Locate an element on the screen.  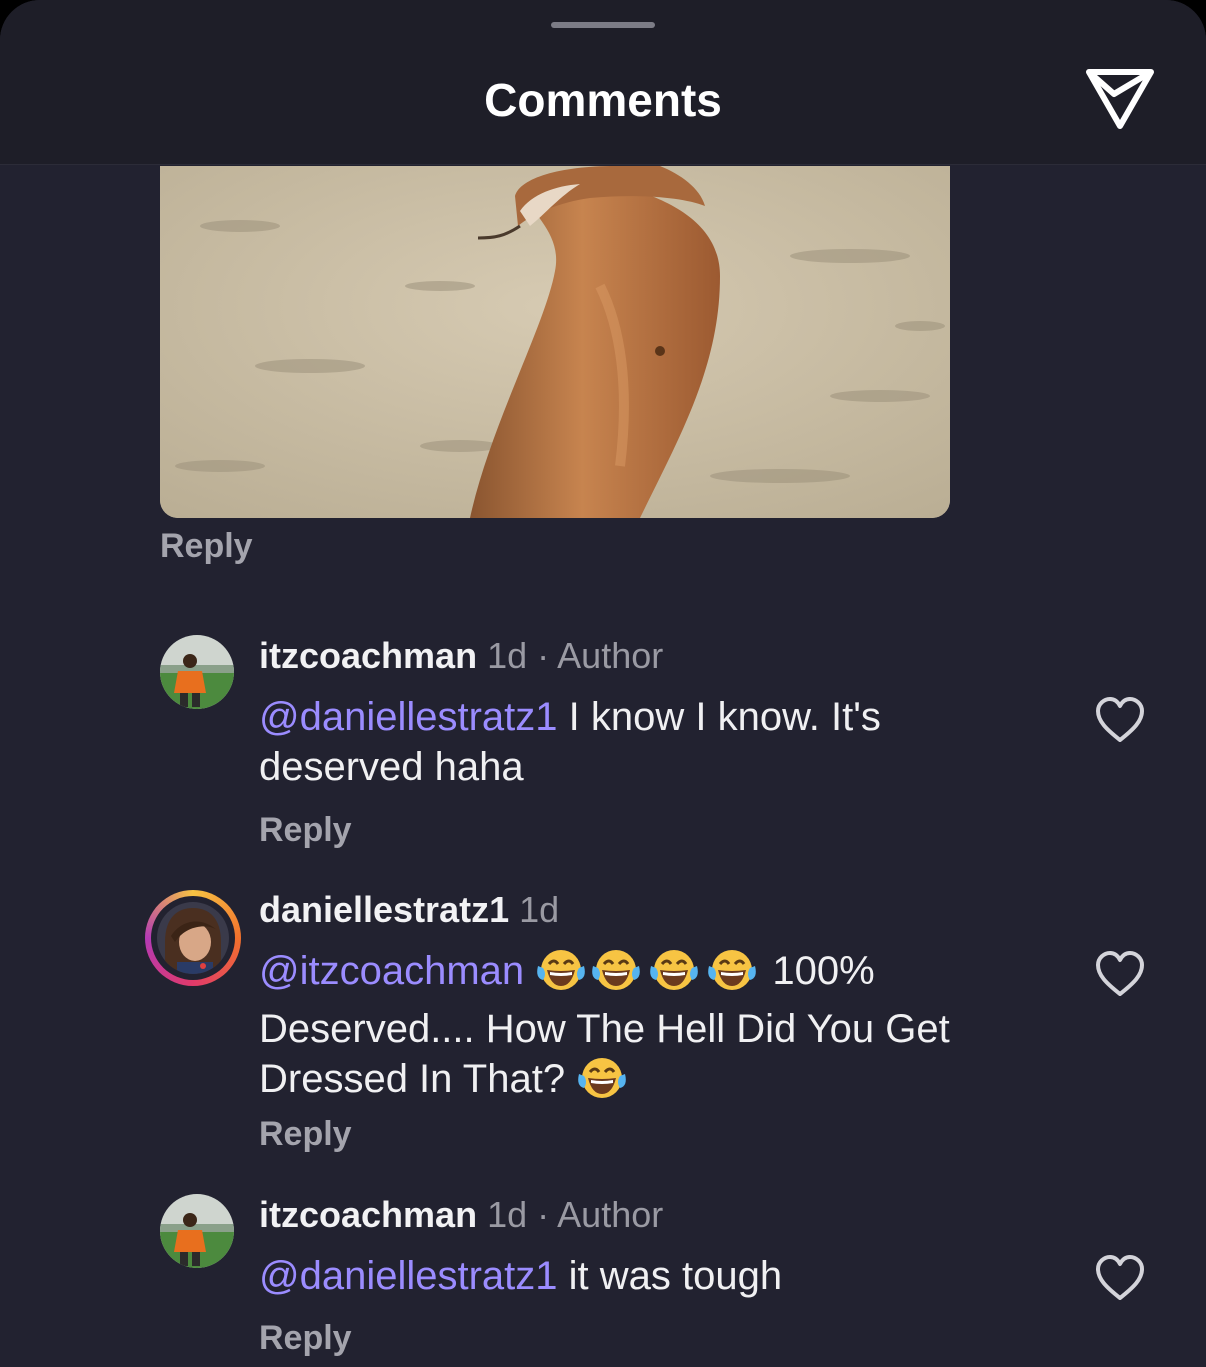
mention-link: @itzcoachman is located at coordinates (391, 971).